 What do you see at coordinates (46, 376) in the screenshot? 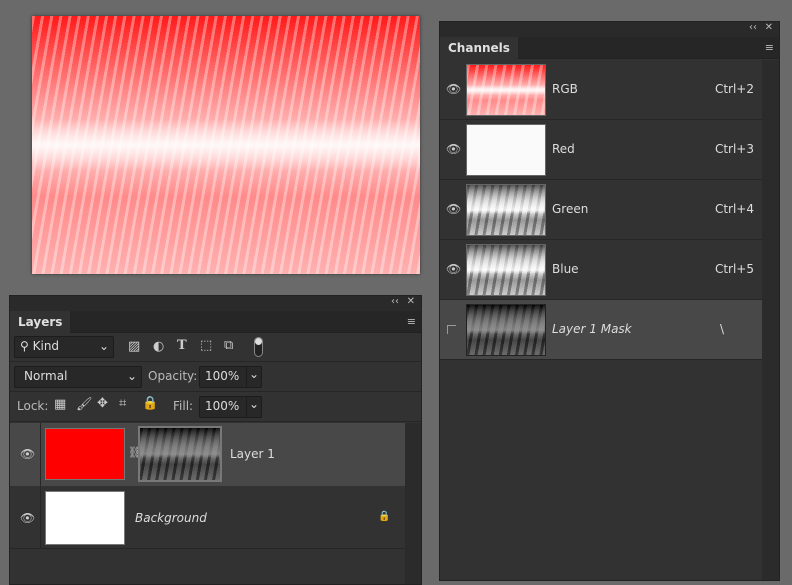
I see `blend-mode-value: Normal` at bounding box center [46, 376].